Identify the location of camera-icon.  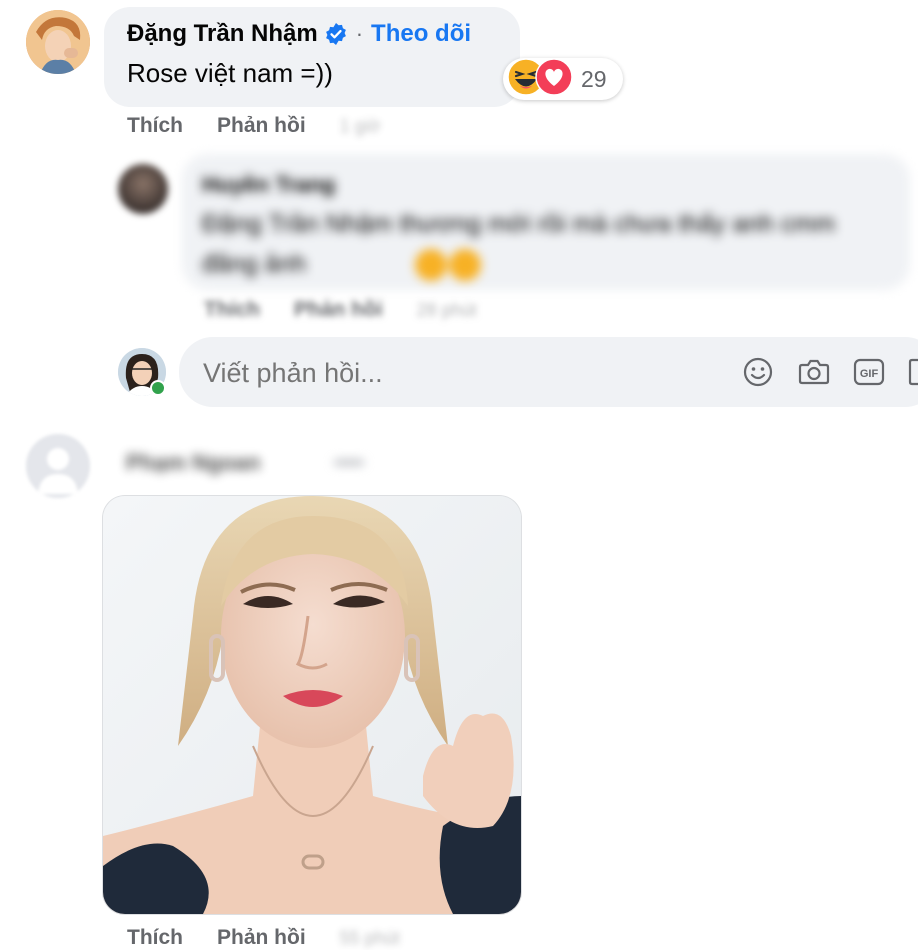
(814, 374).